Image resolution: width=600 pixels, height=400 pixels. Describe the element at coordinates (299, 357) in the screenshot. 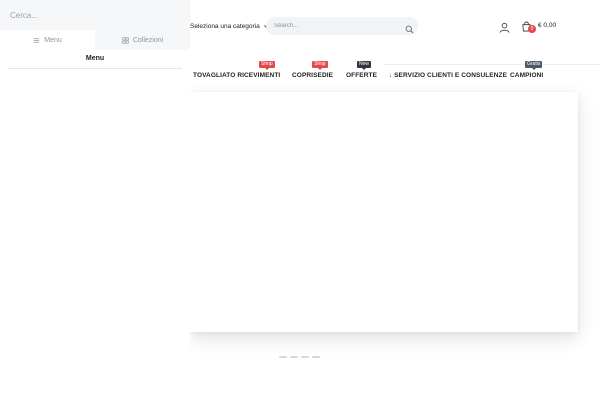

I see `slider-pagination` at that location.